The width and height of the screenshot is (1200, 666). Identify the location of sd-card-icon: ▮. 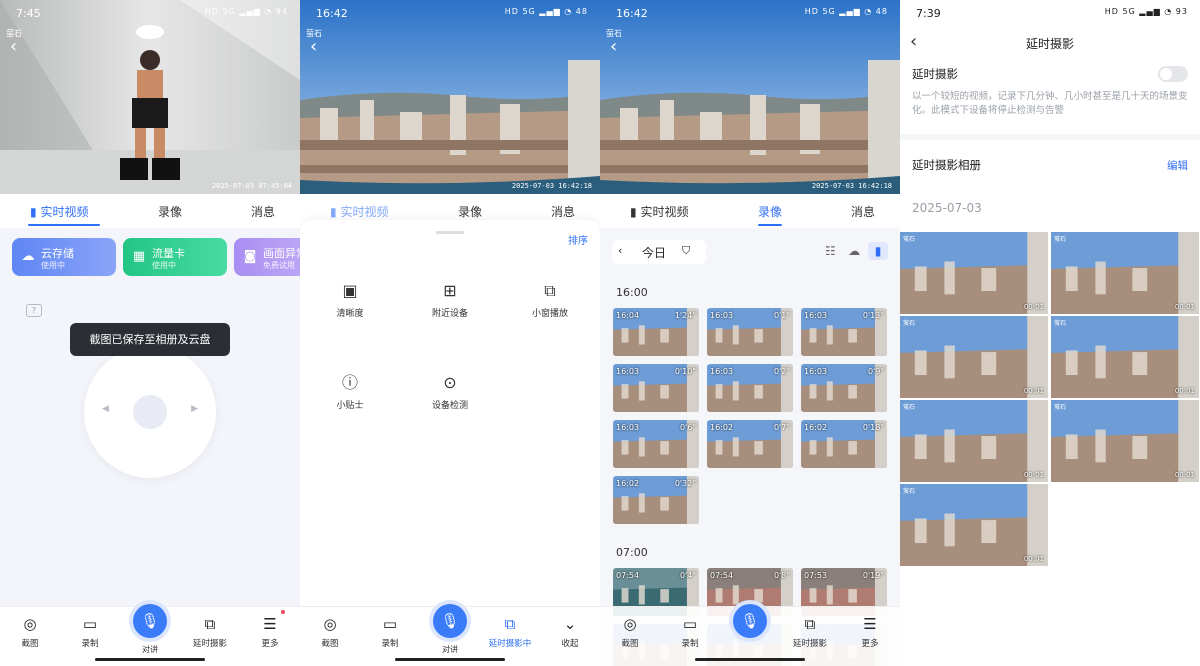
(878, 251).